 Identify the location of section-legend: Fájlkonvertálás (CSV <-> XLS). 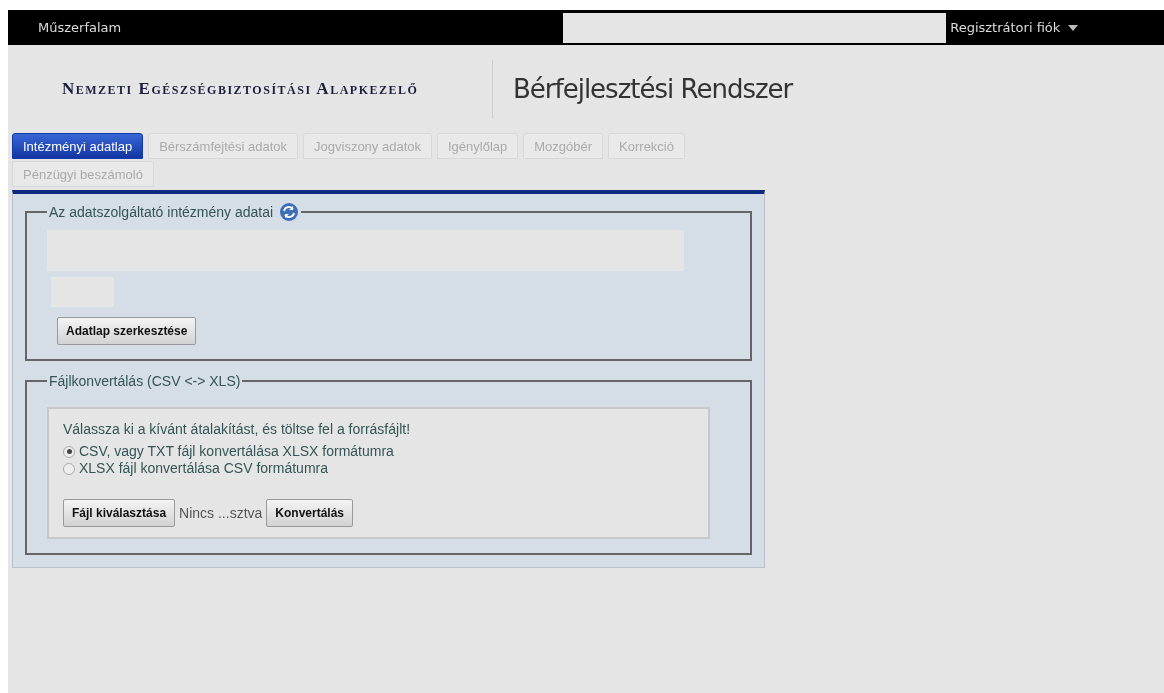
(145, 381).